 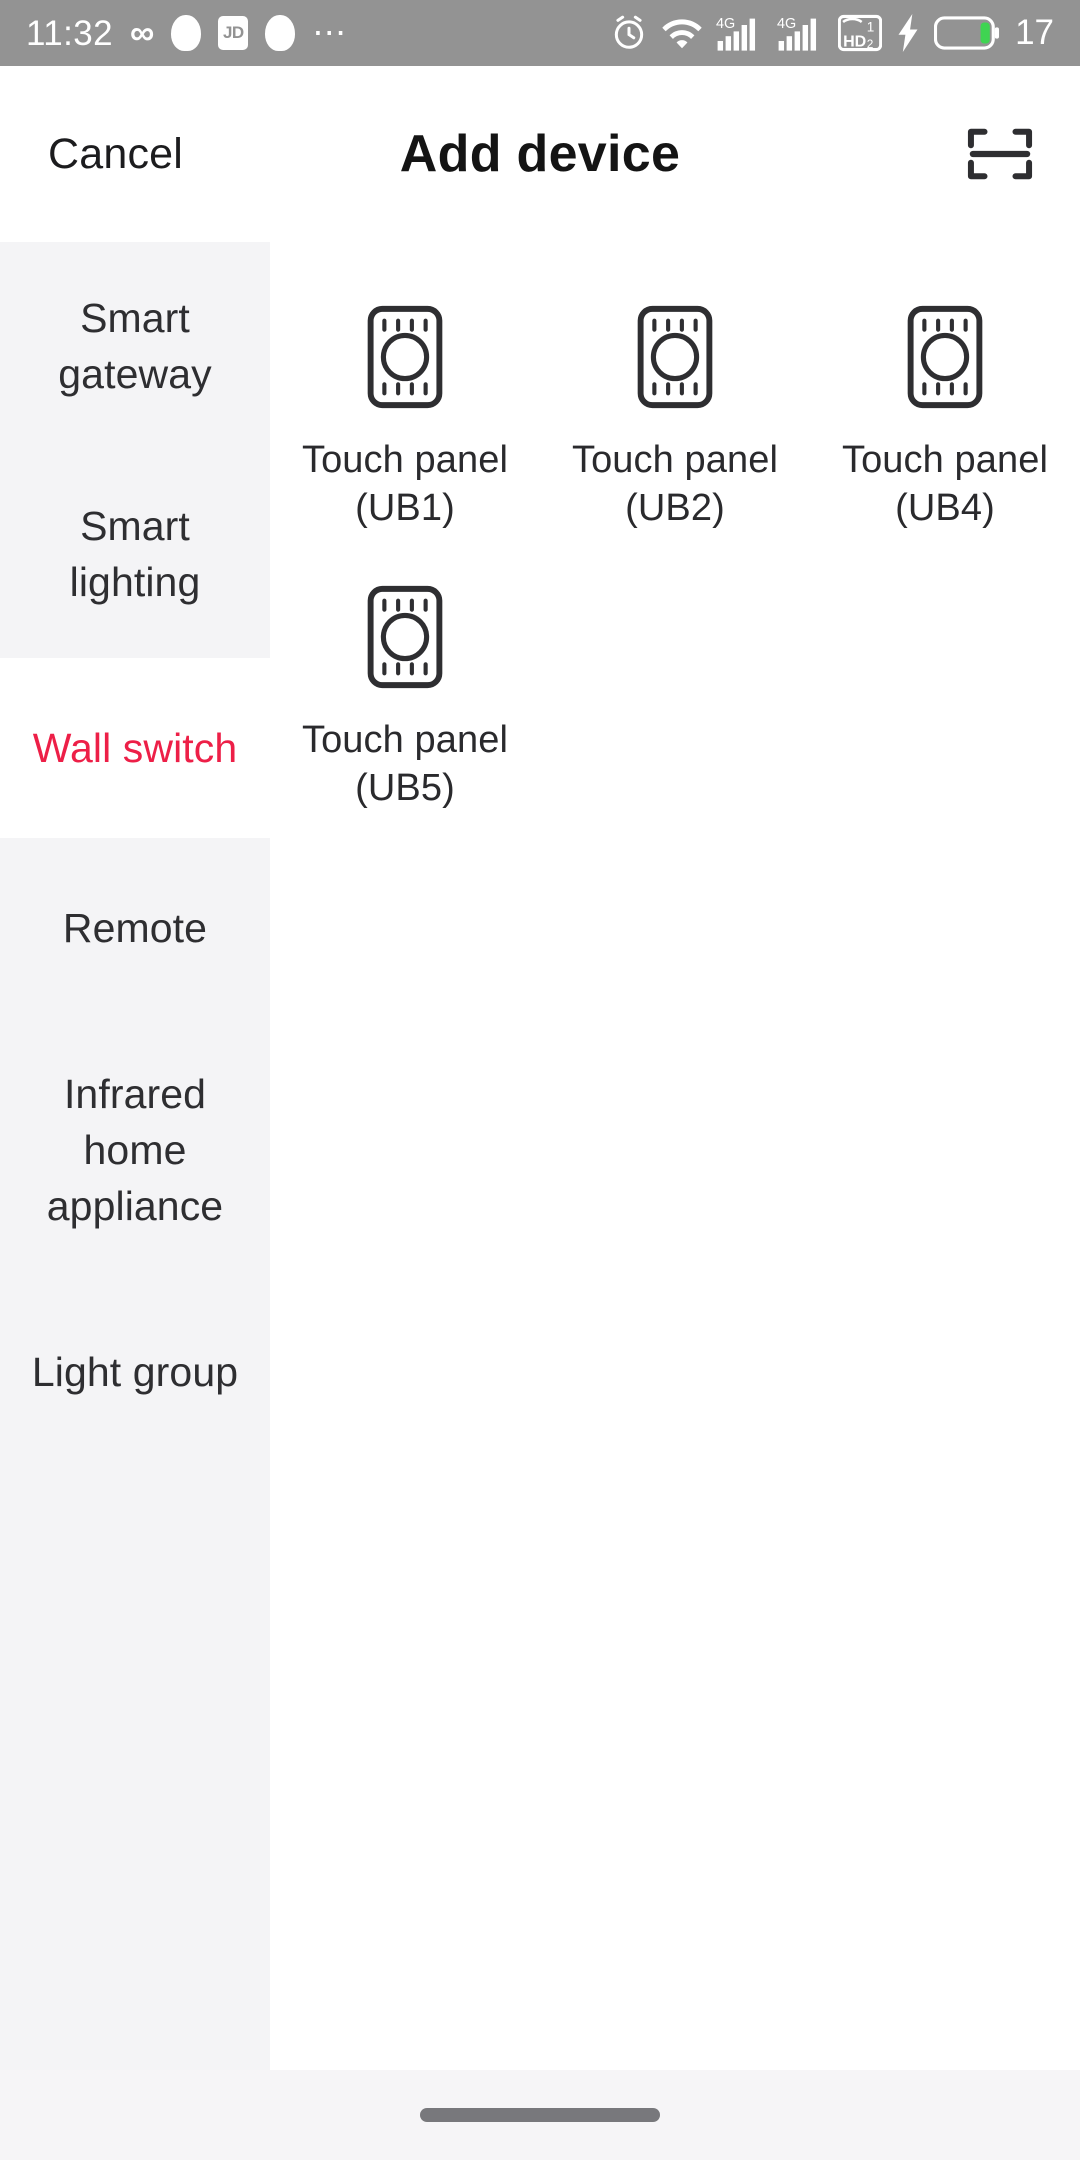 What do you see at coordinates (135, 1094) in the screenshot?
I see `sidebar-item-label: Infrared` at bounding box center [135, 1094].